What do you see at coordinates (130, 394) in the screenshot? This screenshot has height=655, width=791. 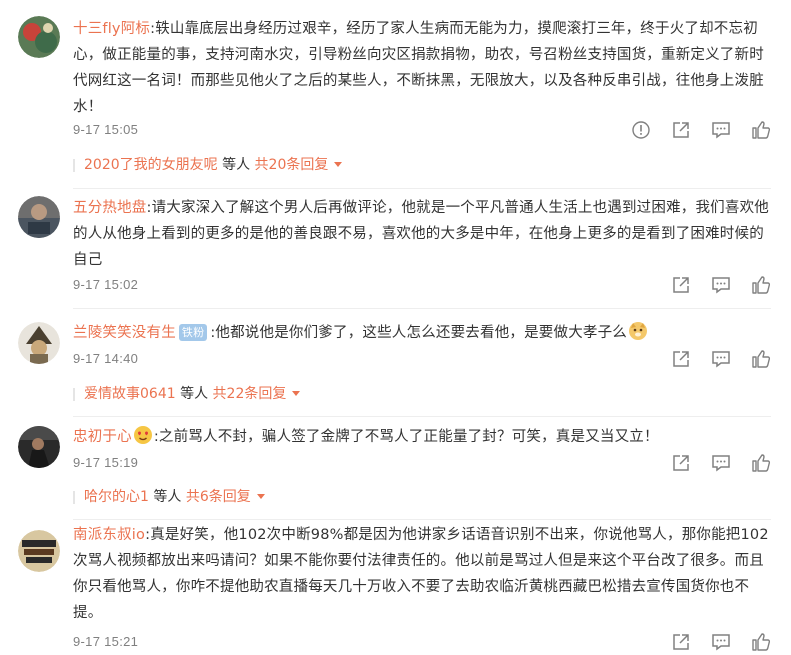 I see `reply-username: 爱情故事0641` at bounding box center [130, 394].